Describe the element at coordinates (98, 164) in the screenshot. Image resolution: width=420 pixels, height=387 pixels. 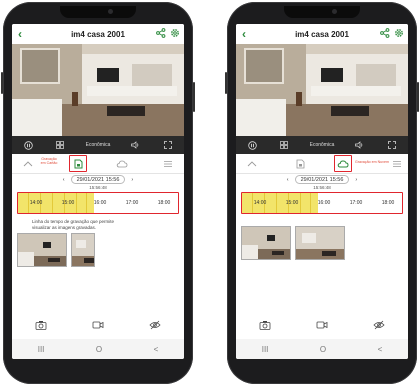
I see `recording-mode-bar: Gravação em Cartão` at that location.